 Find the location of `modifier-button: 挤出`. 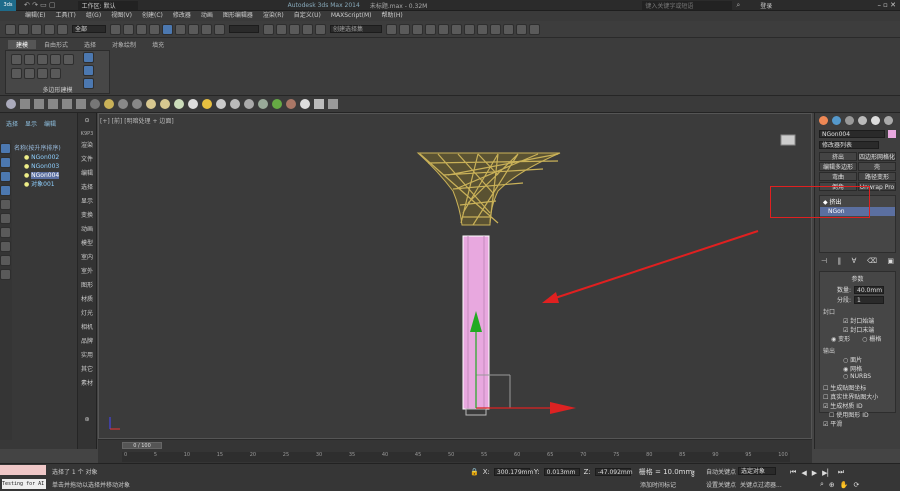

modifier-button: 挤出 is located at coordinates (838, 156).